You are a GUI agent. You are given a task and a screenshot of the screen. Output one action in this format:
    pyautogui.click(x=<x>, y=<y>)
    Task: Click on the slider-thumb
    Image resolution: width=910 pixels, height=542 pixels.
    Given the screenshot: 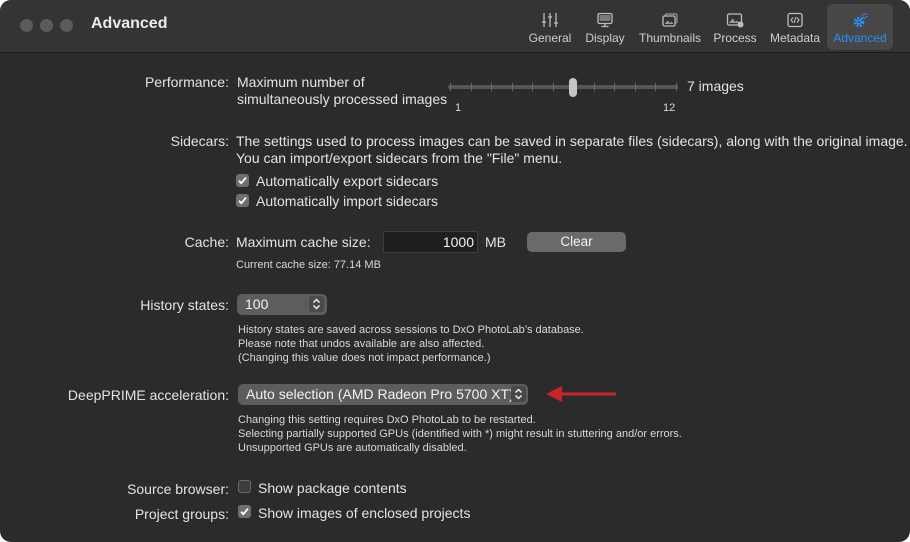 What is the action you would take?
    pyautogui.click(x=573, y=87)
    